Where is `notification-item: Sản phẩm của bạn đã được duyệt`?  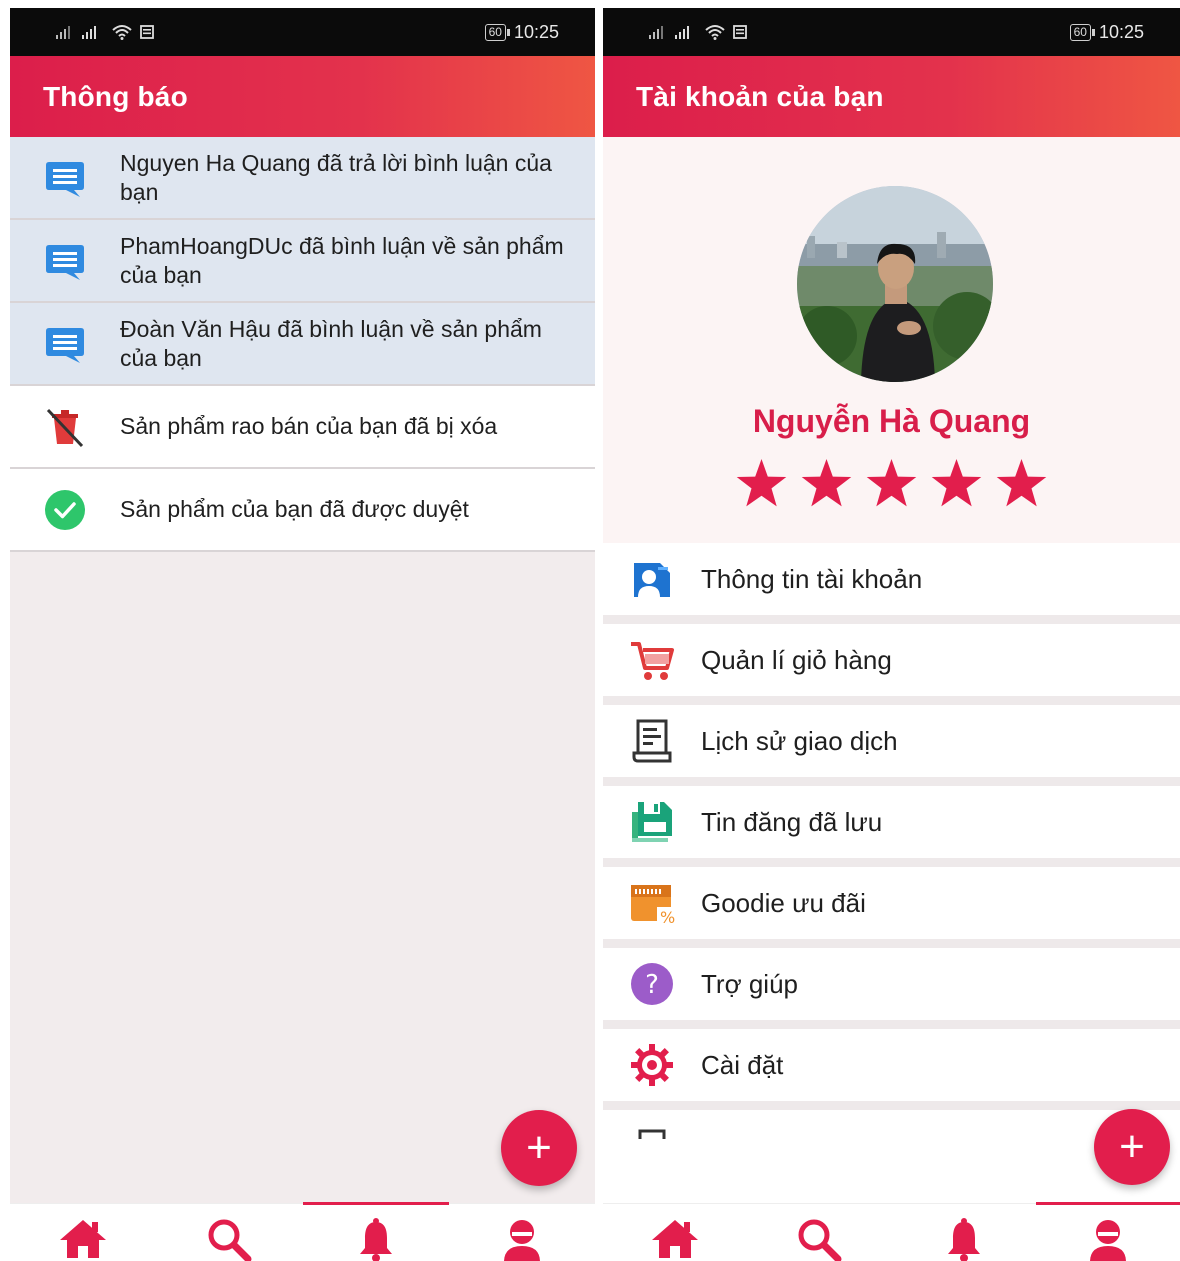
notification-item: Sản phẩm của bạn đã được duyệt is located at coordinates (302, 510).